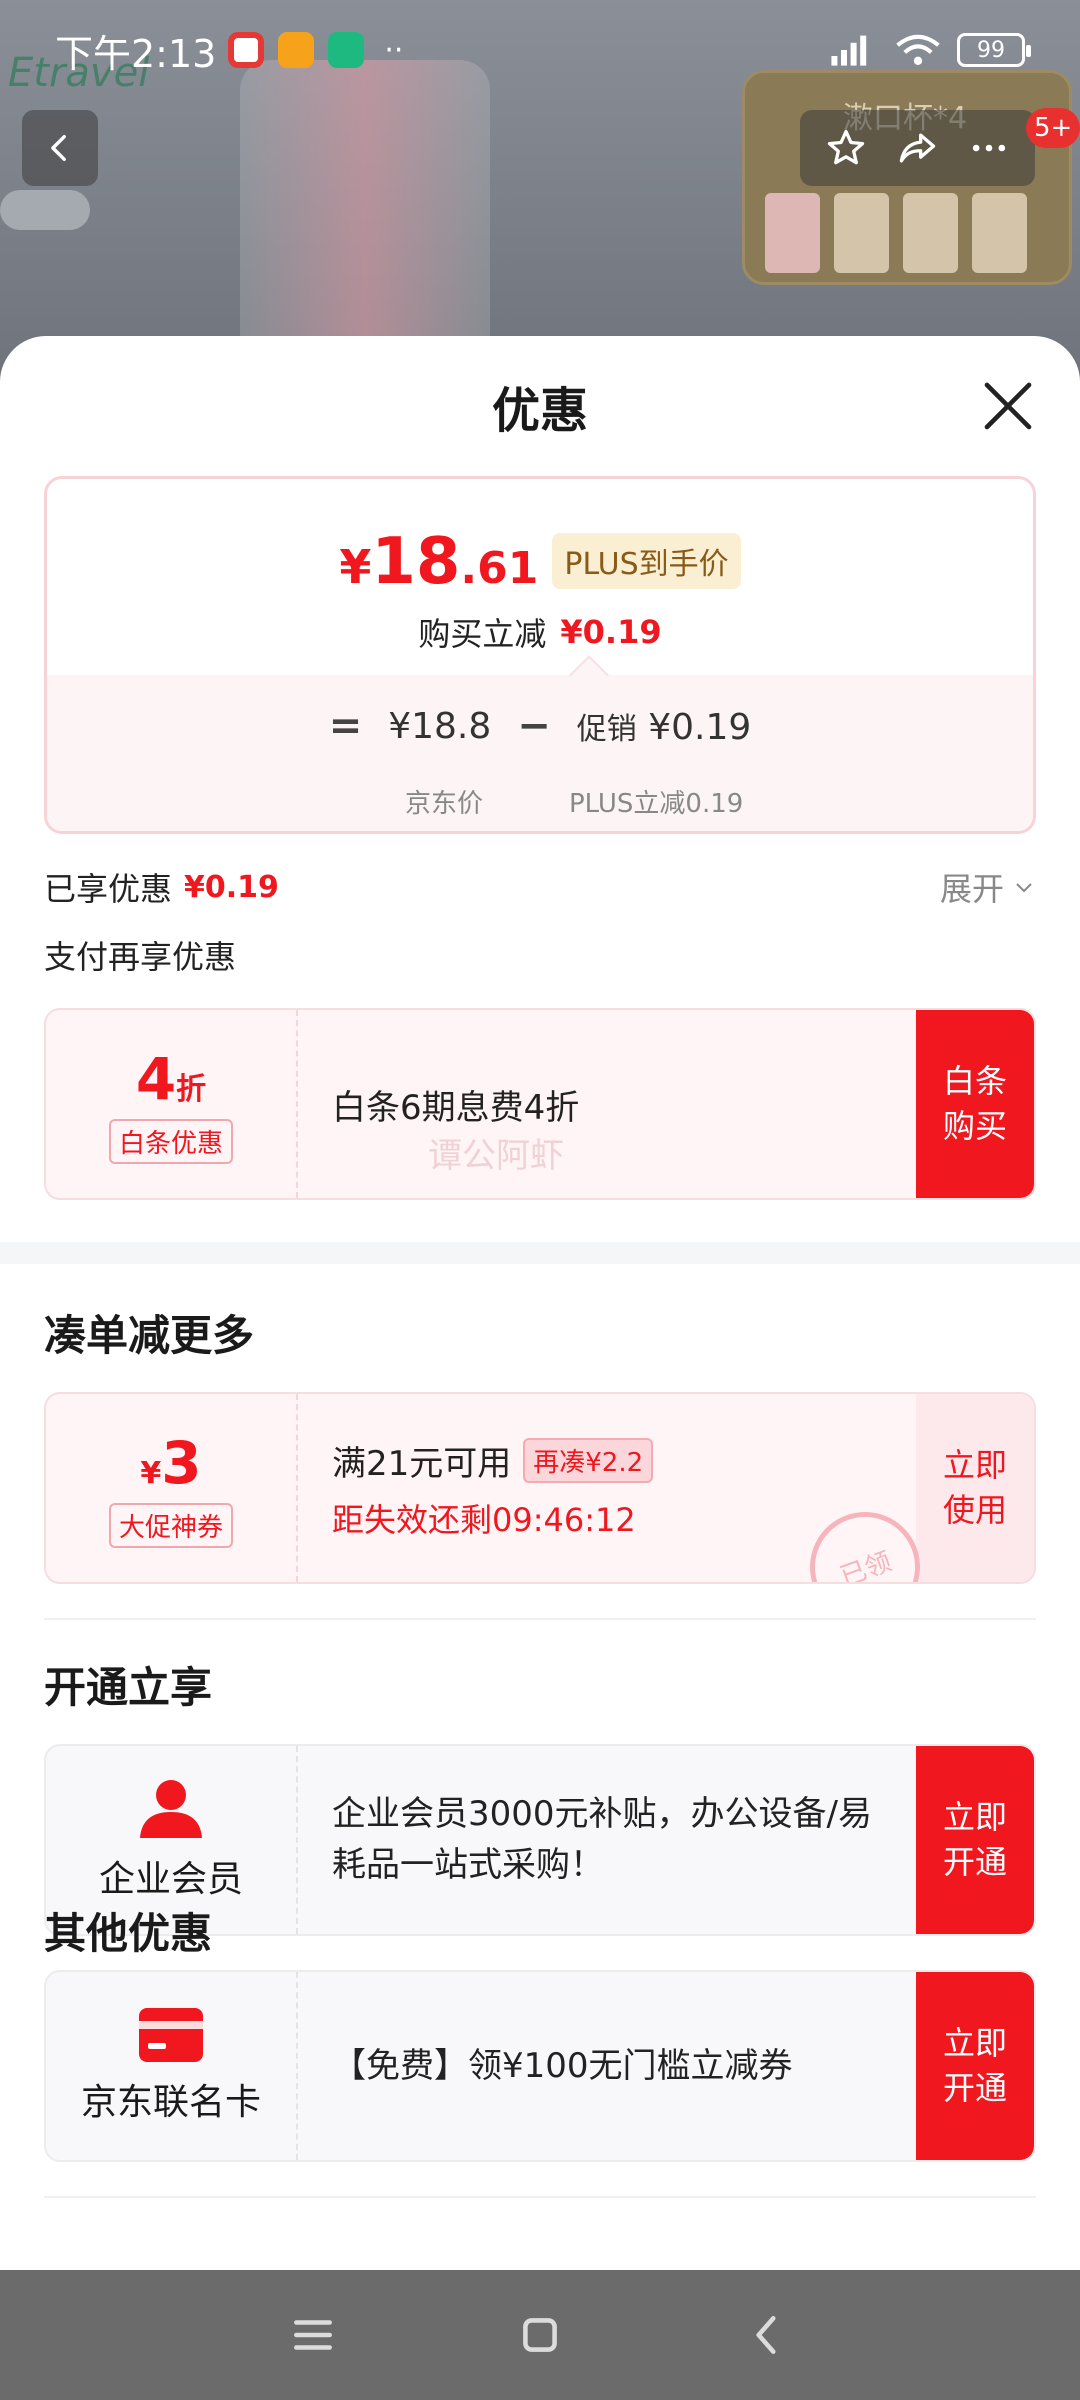  What do you see at coordinates (918, 49) in the screenshot?
I see `wifi-icon` at bounding box center [918, 49].